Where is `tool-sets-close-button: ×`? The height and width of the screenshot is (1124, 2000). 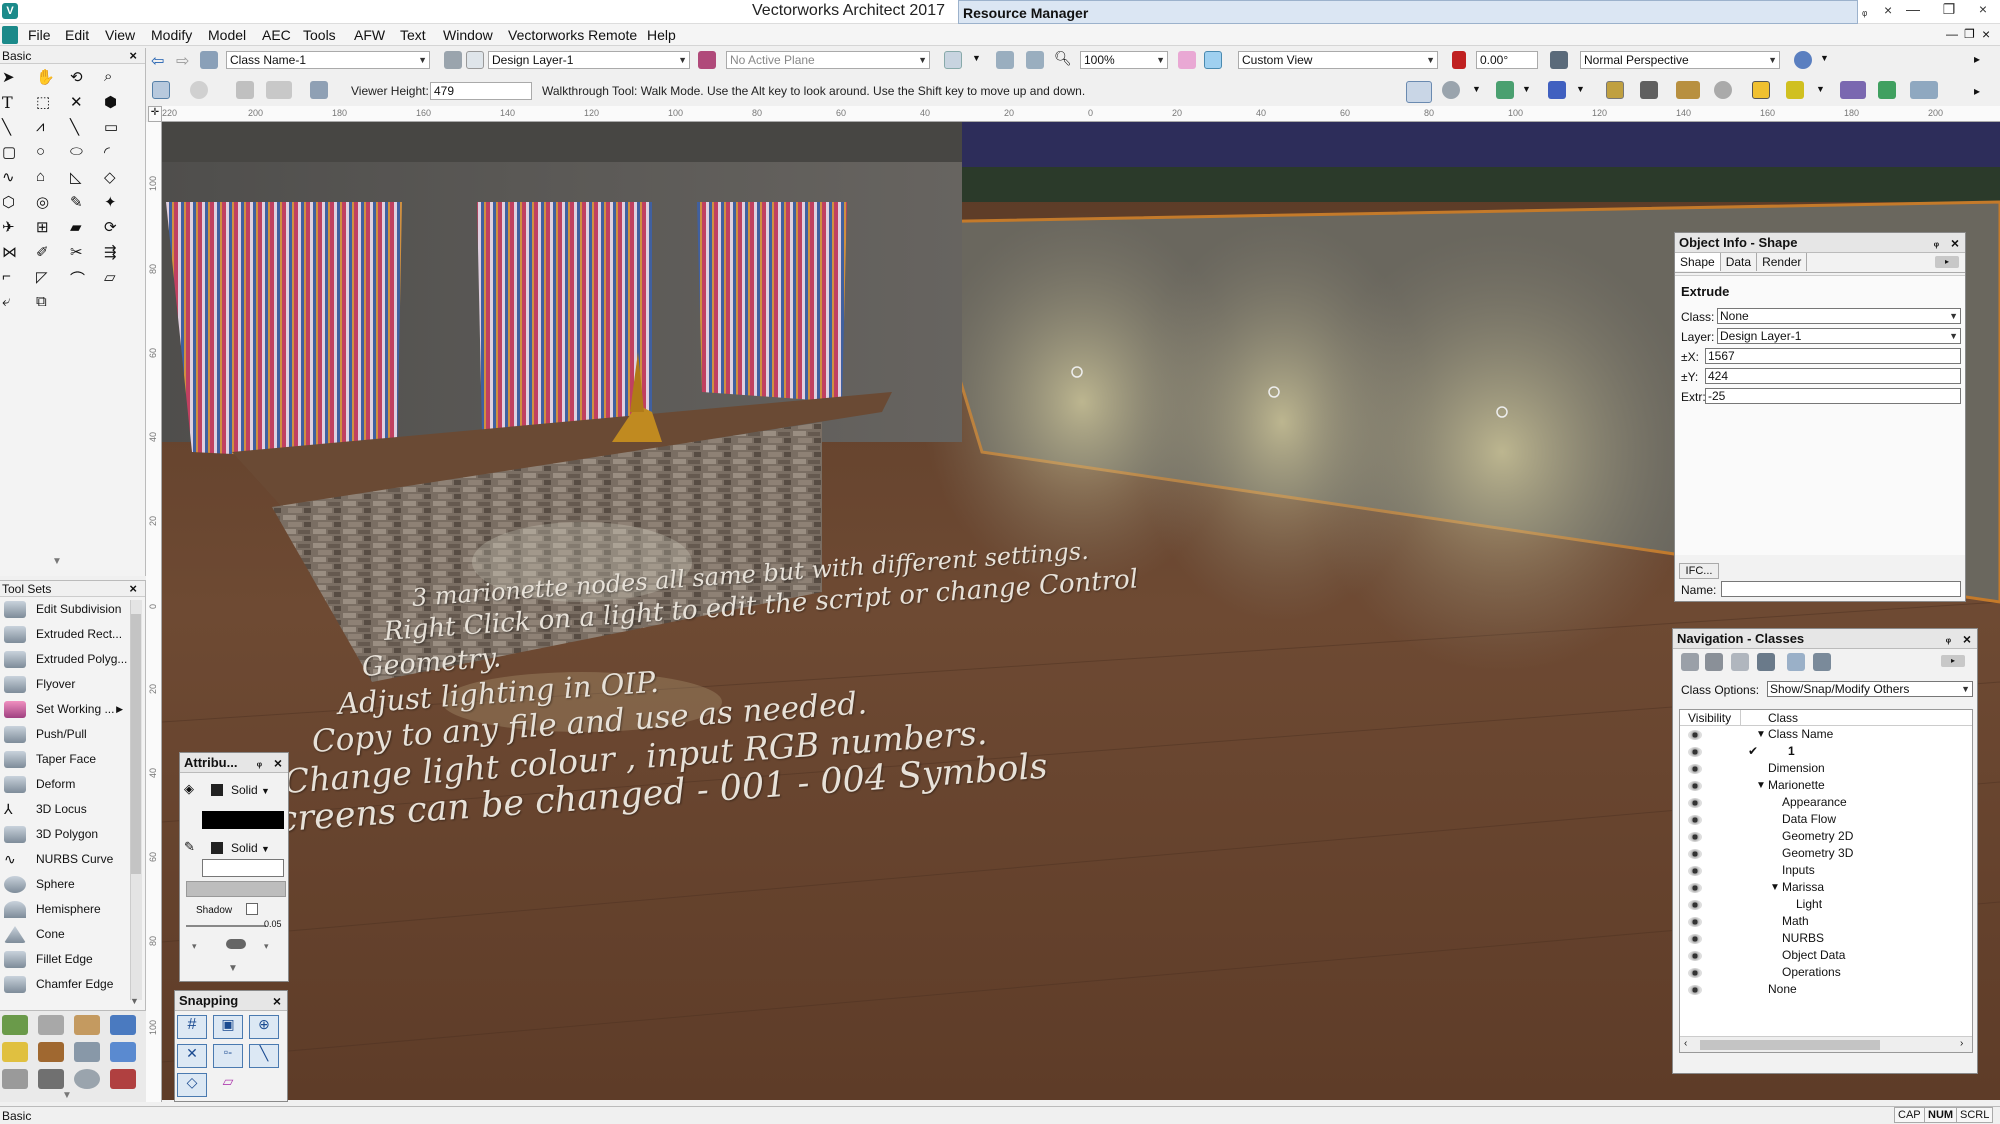 tool-sets-close-button: × is located at coordinates (133, 589).